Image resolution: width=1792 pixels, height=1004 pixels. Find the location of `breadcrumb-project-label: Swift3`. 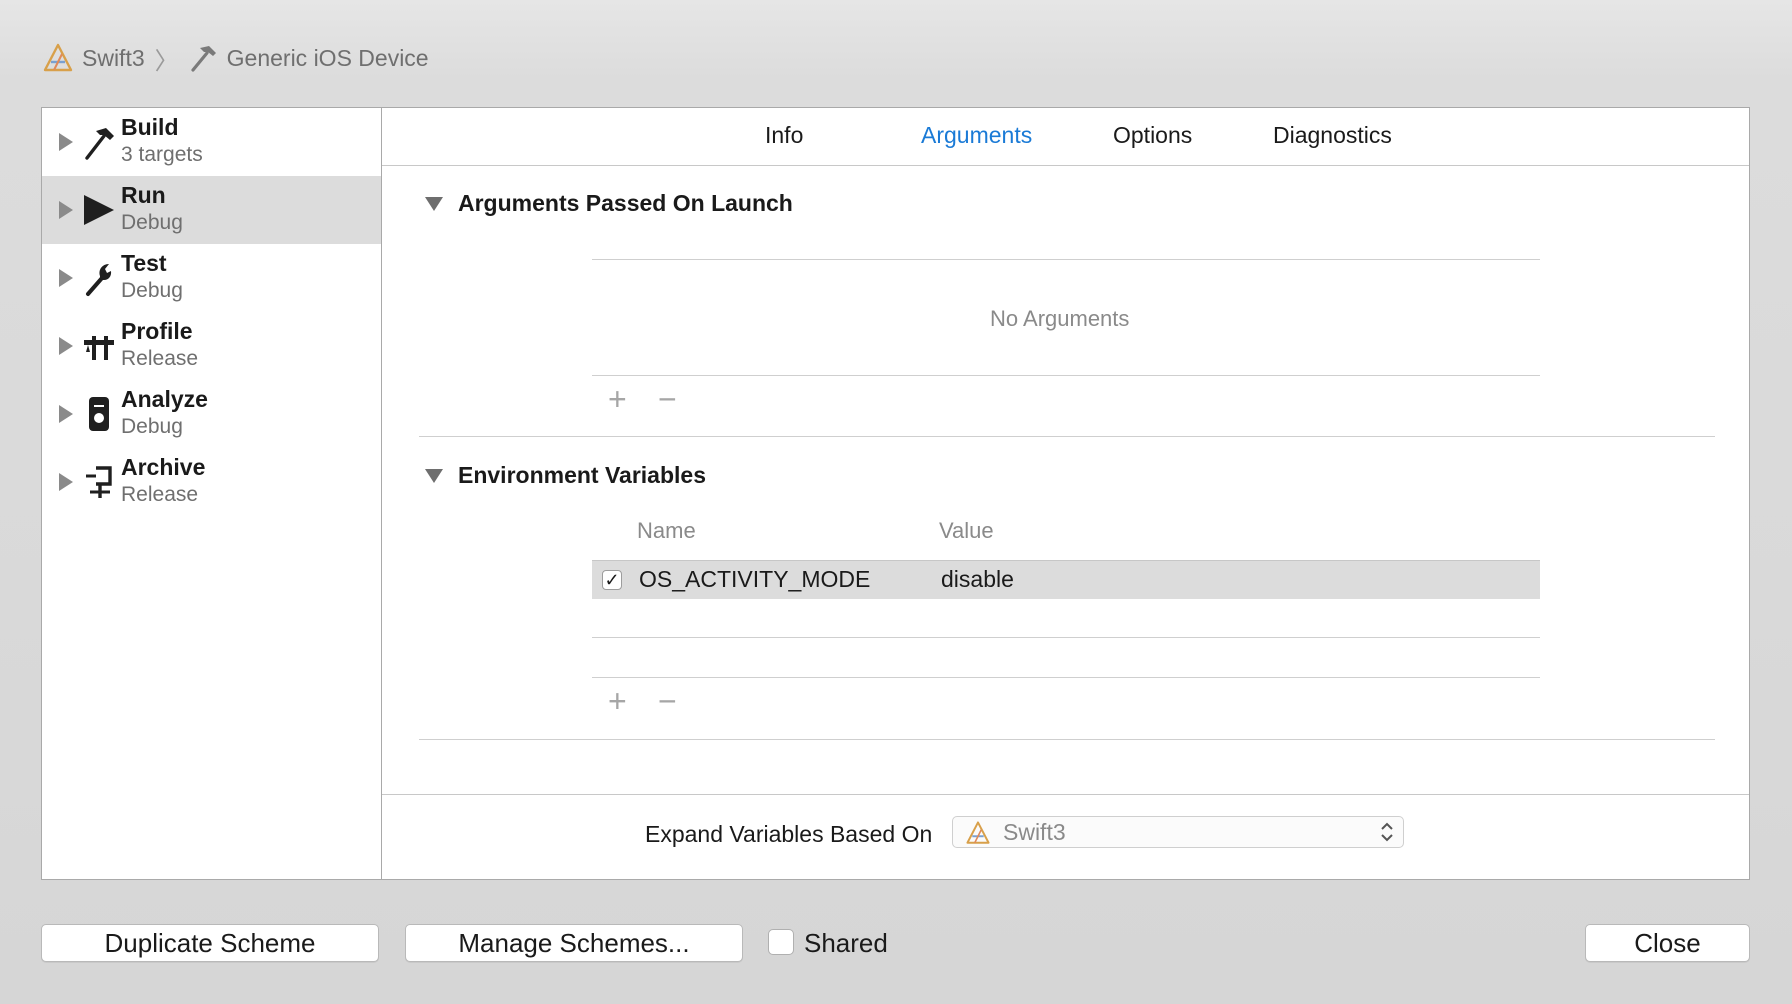

breadcrumb-project-label: Swift3 is located at coordinates (113, 57).